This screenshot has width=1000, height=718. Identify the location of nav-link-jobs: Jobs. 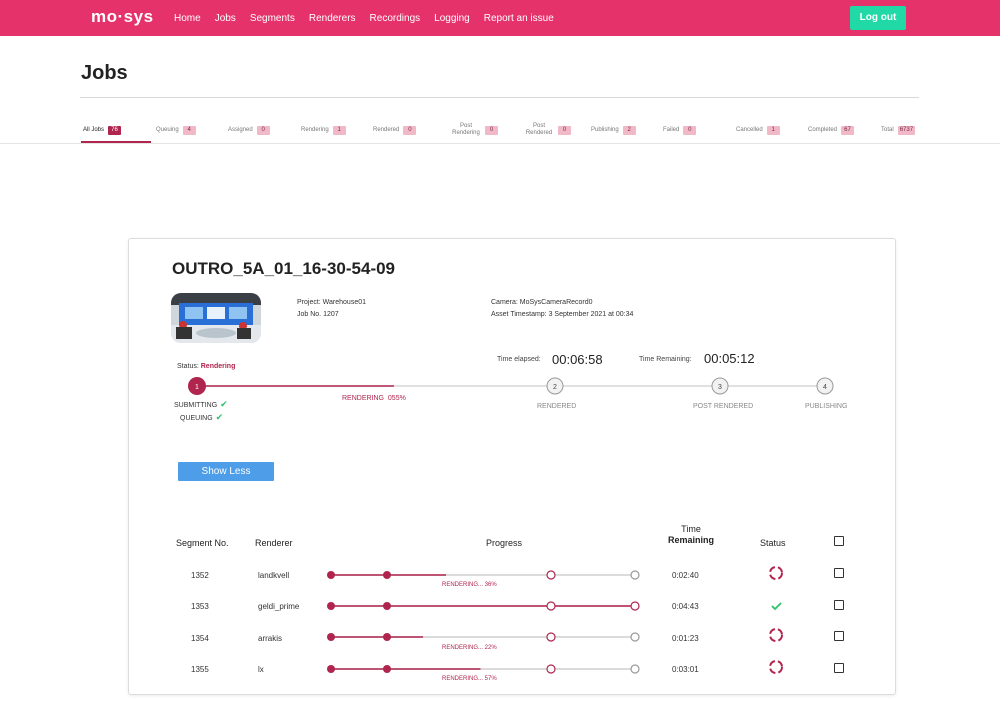
(225, 18).